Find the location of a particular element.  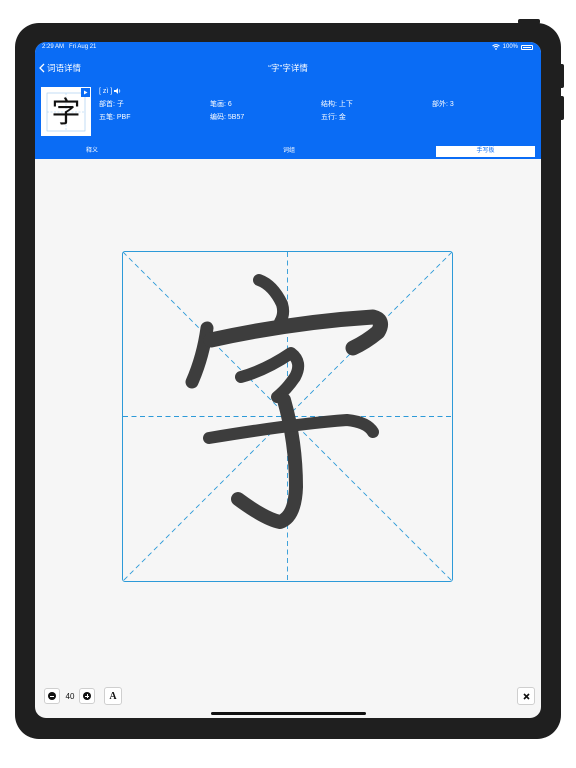

pinyin-row: [ zì ] is located at coordinates (110, 91).